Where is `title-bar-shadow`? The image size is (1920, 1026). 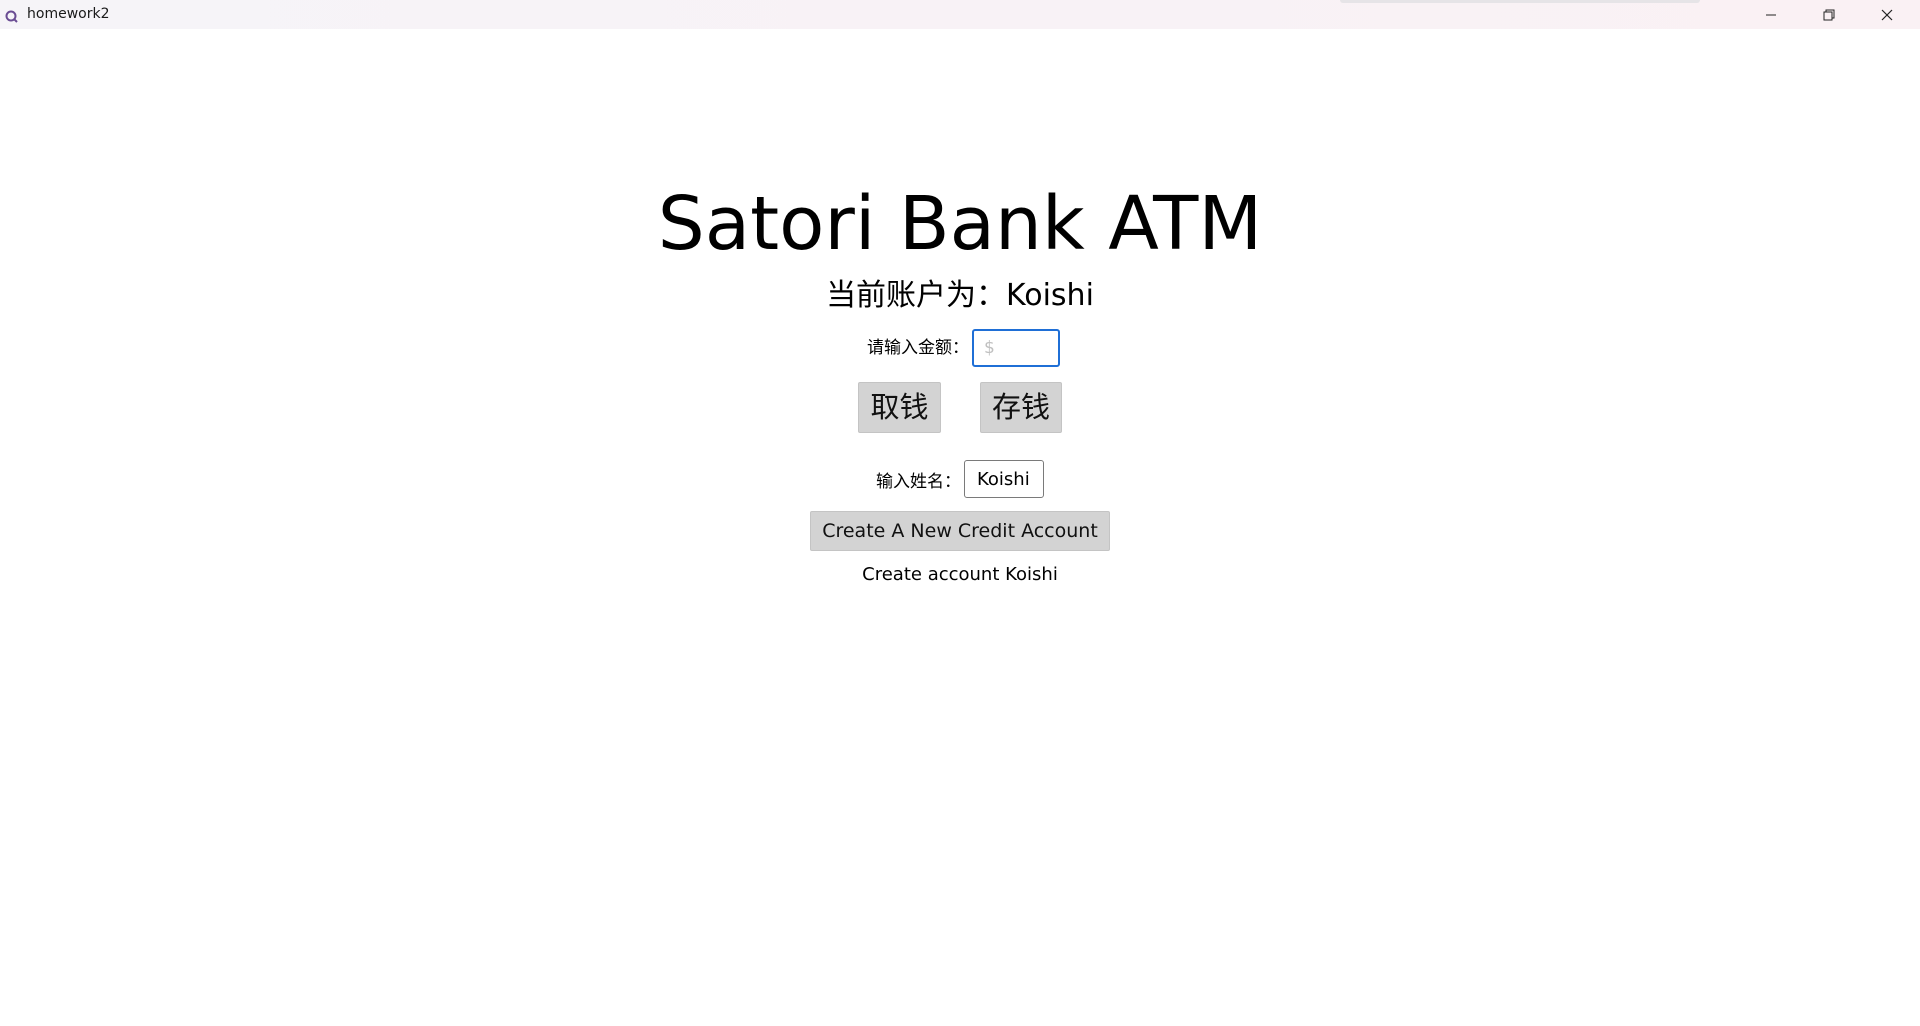 title-bar-shadow is located at coordinates (1520, 1).